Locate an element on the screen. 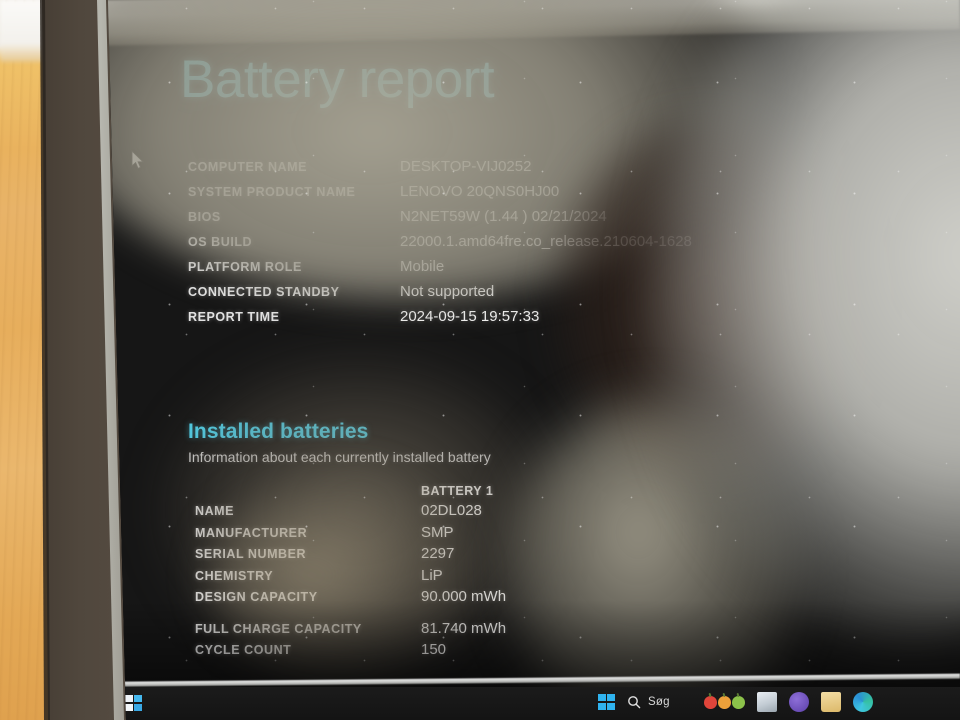 The height and width of the screenshot is (720, 960). row-label: CONNECTED STANDBY is located at coordinates (264, 292).